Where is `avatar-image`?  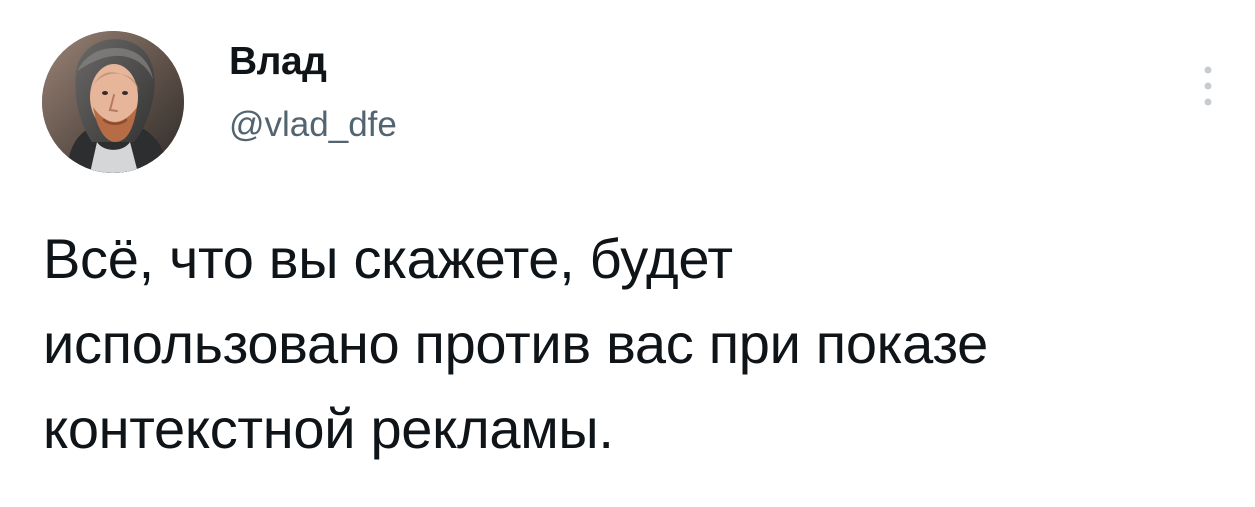
avatar-image is located at coordinates (113, 102).